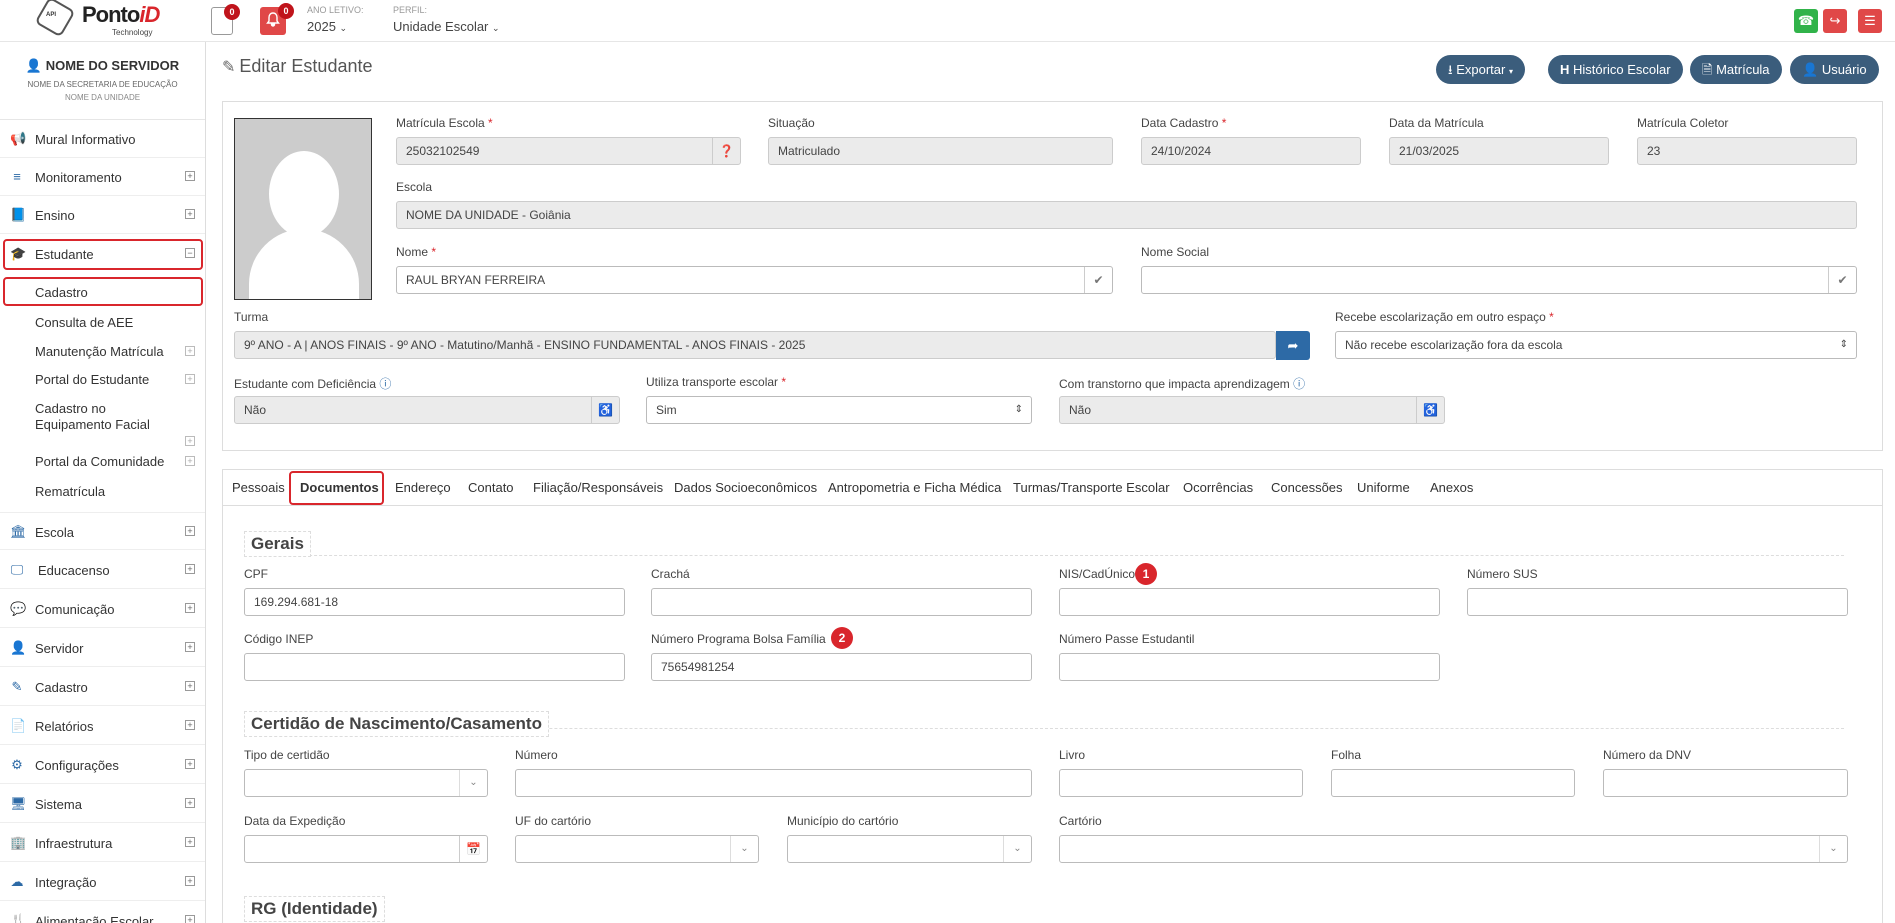 This screenshot has height=923, width=1895. Describe the element at coordinates (1647, 755) in the screenshot. I see `dnv-label: Número da DNV` at that location.